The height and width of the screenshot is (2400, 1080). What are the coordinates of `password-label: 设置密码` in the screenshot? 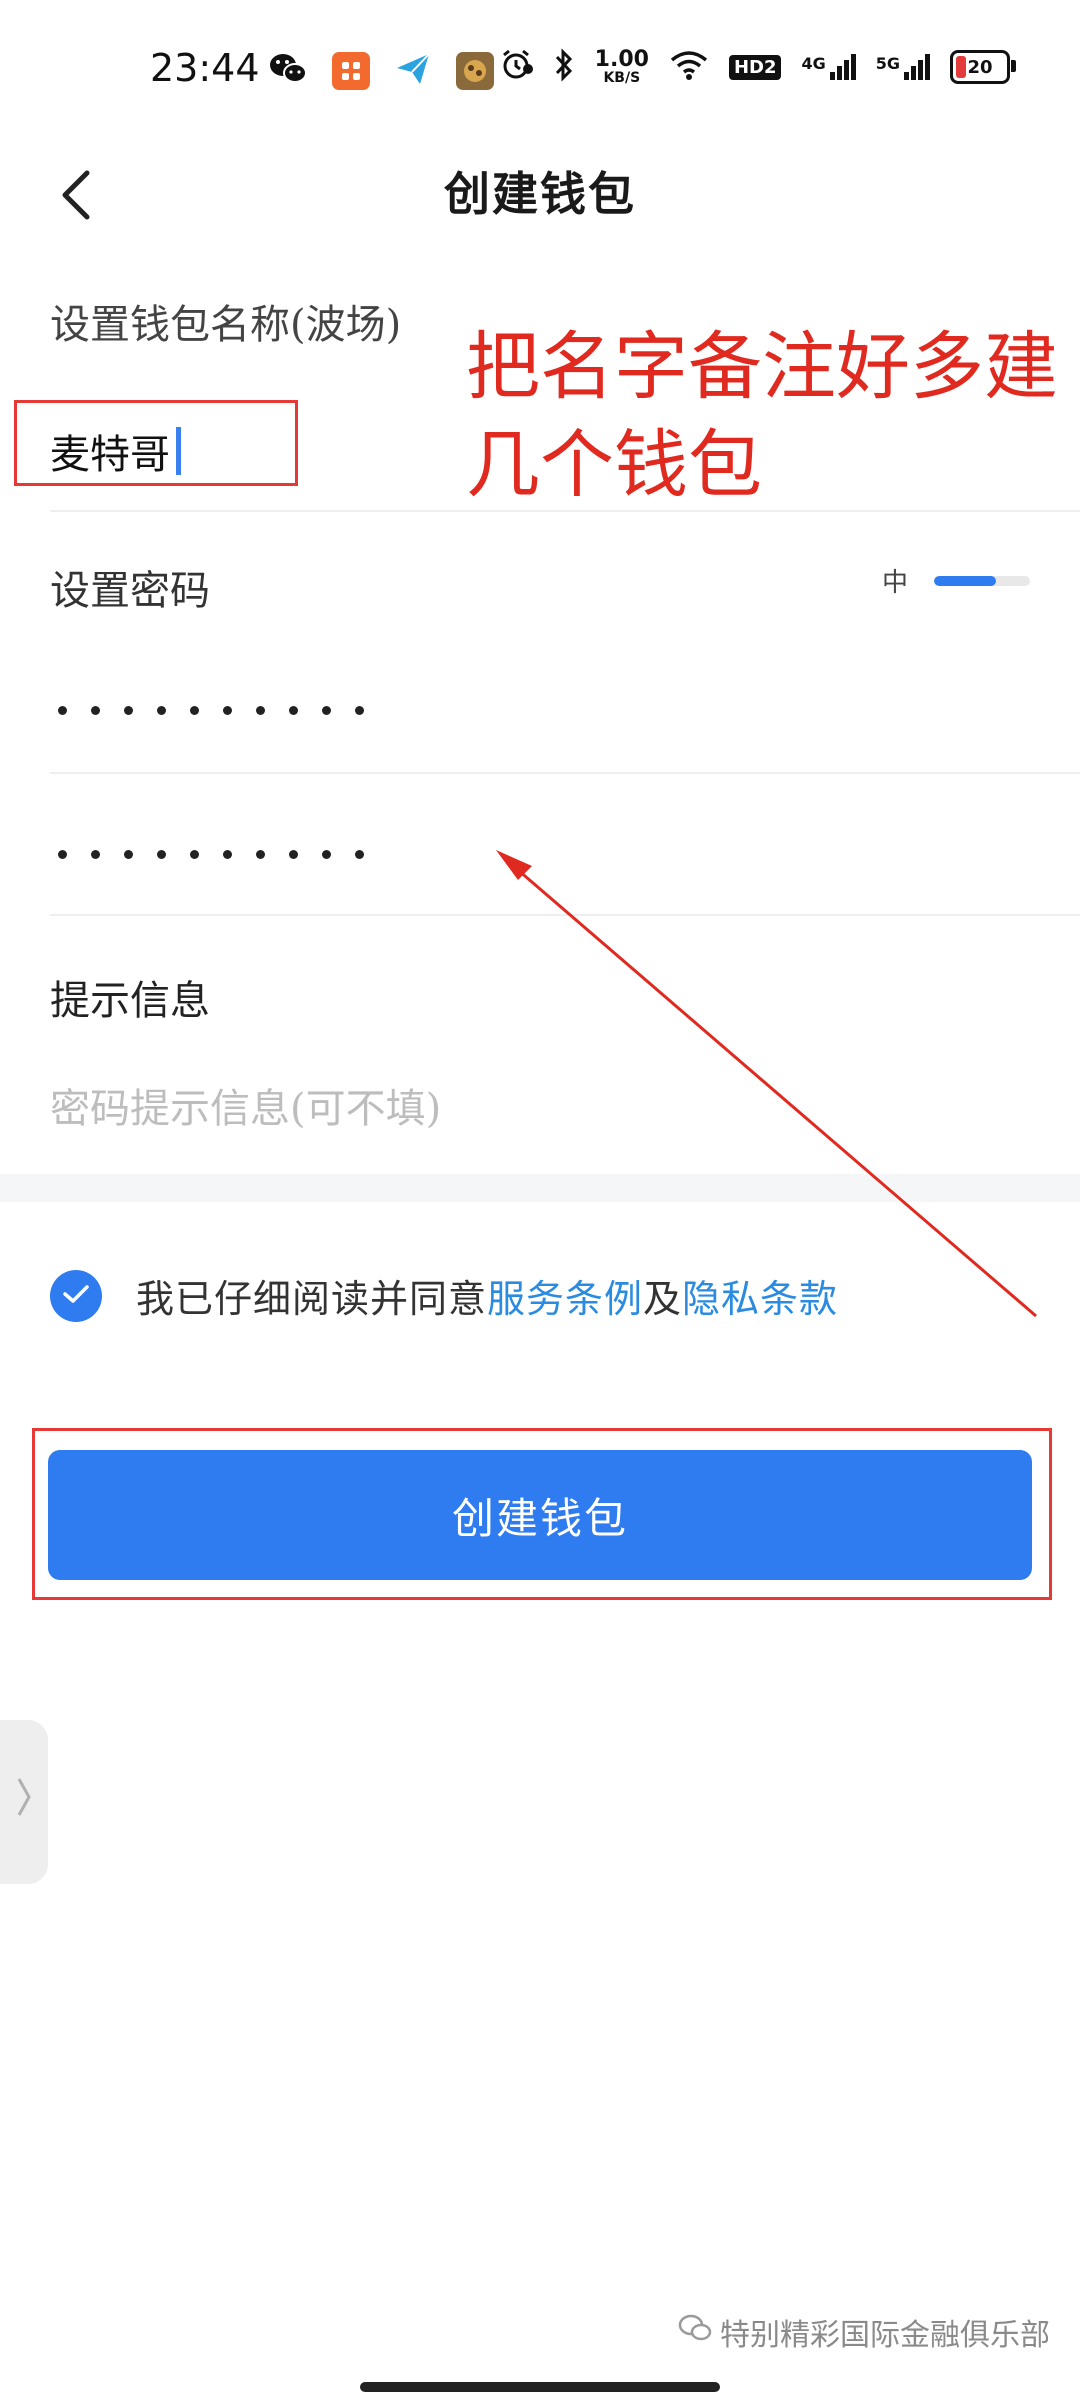 It's located at (130, 591).